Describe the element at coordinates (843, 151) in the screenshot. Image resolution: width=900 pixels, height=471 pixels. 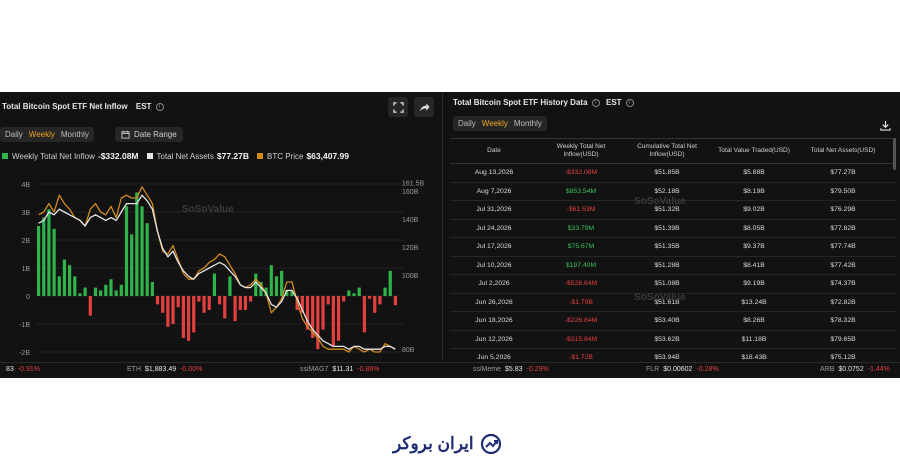
I see `column-header: Total Net Assets(USD)` at that location.